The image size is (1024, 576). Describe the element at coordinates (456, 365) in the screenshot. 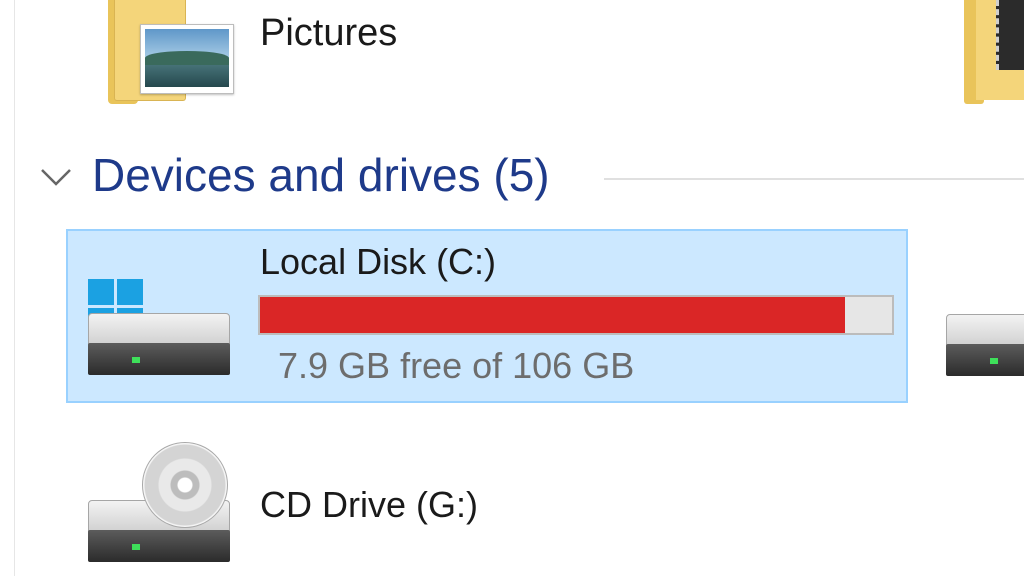

I see `drive-usage-text: 7.9 GB free of 106 GB` at that location.